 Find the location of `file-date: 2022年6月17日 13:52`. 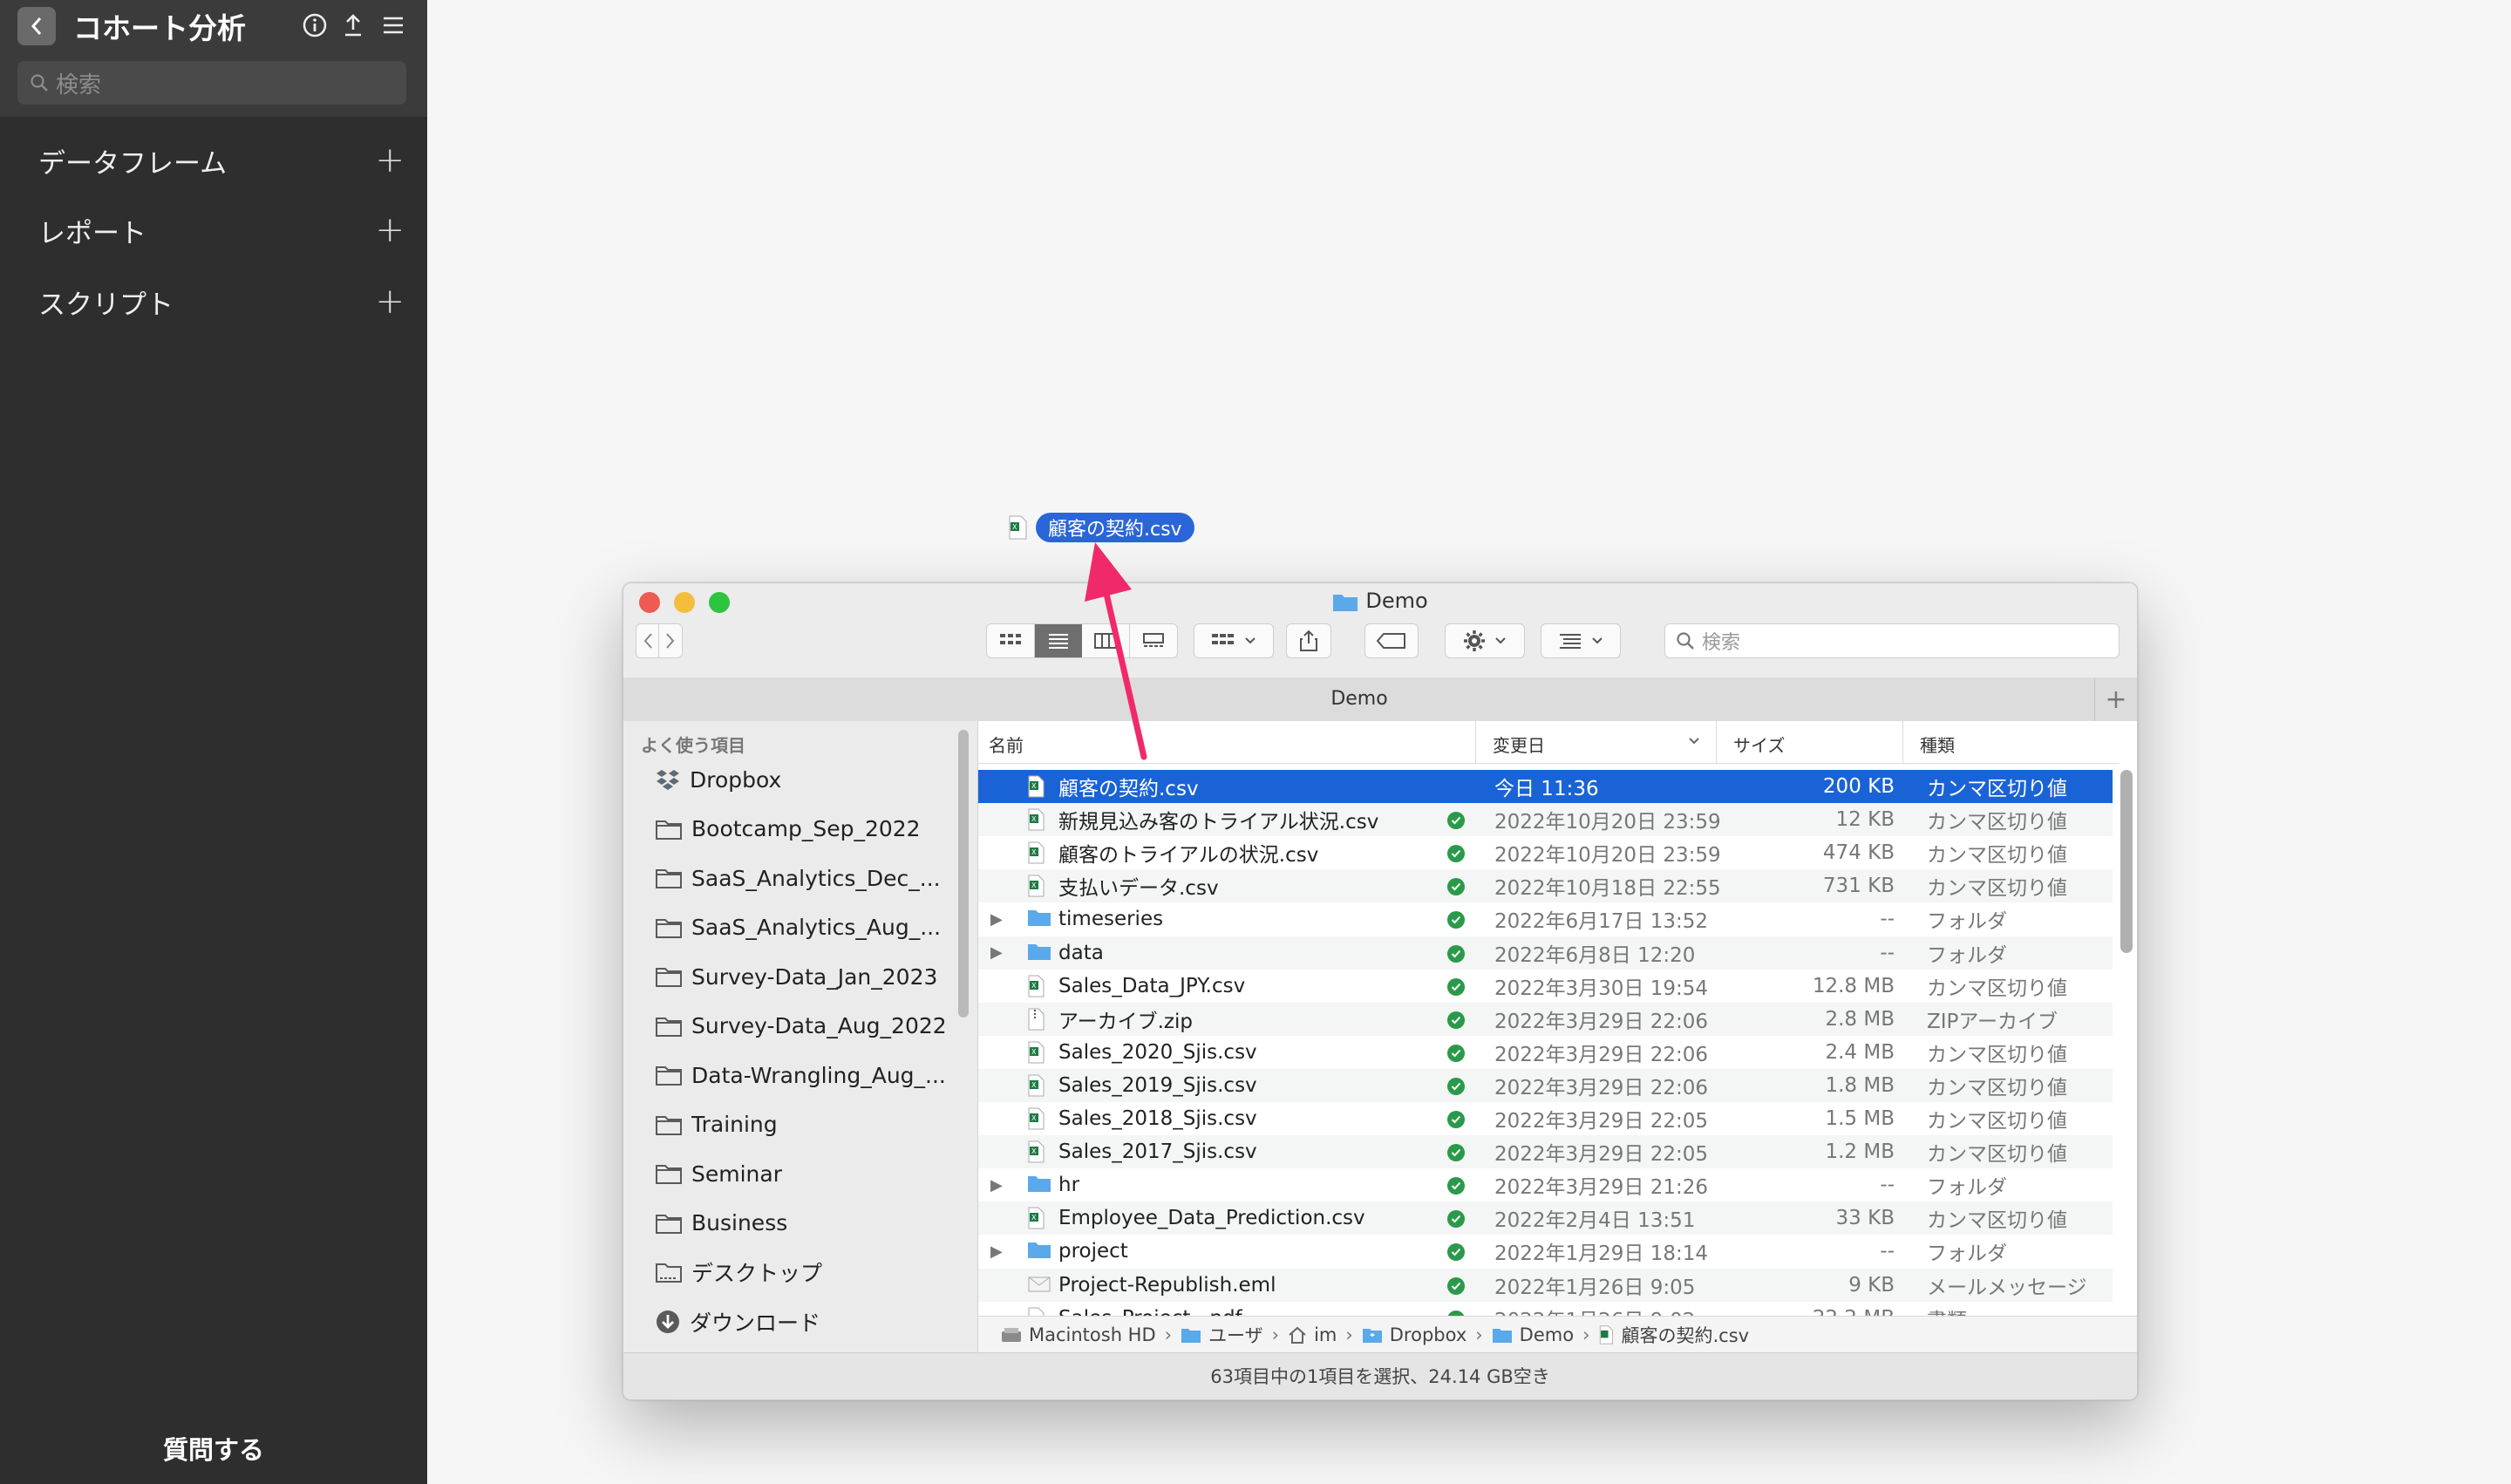

file-date: 2022年6月17日 13:52 is located at coordinates (1601, 922).